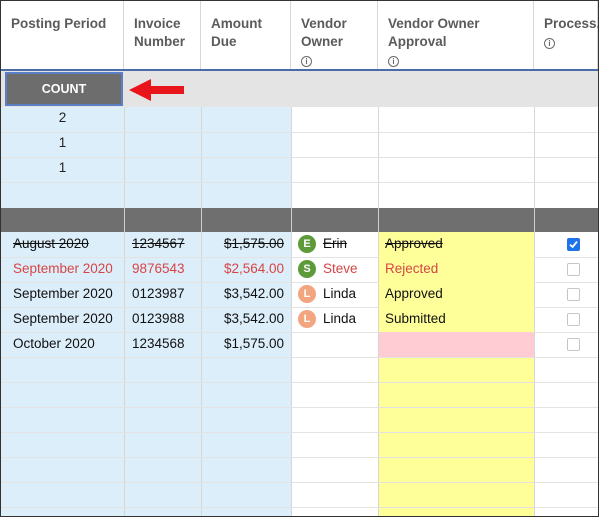 The height and width of the screenshot is (517, 599). Describe the element at coordinates (434, 32) in the screenshot. I see `column-header-label: Vendor Owner Approval` at that location.